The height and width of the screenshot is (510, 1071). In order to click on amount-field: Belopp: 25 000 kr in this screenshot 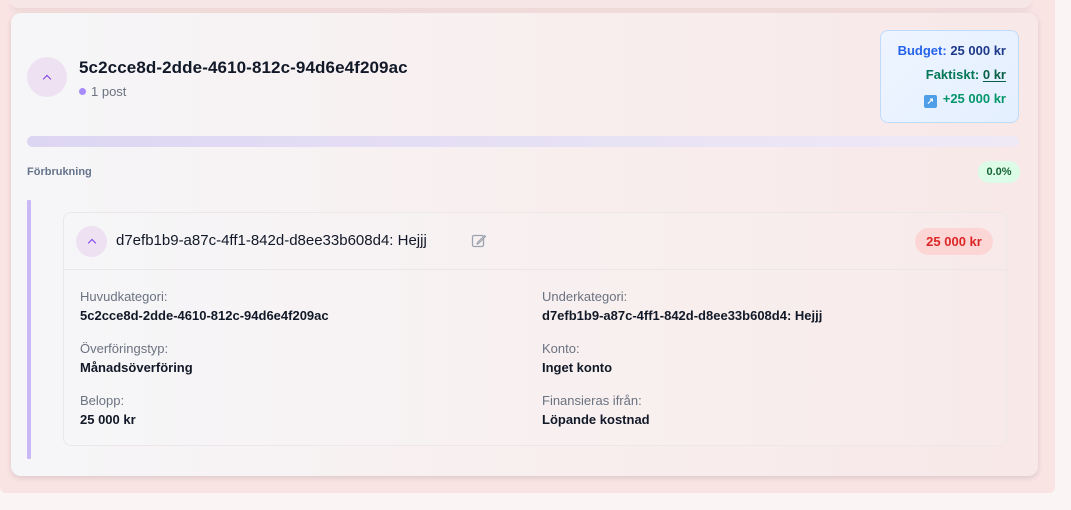, I will do `click(108, 410)`.